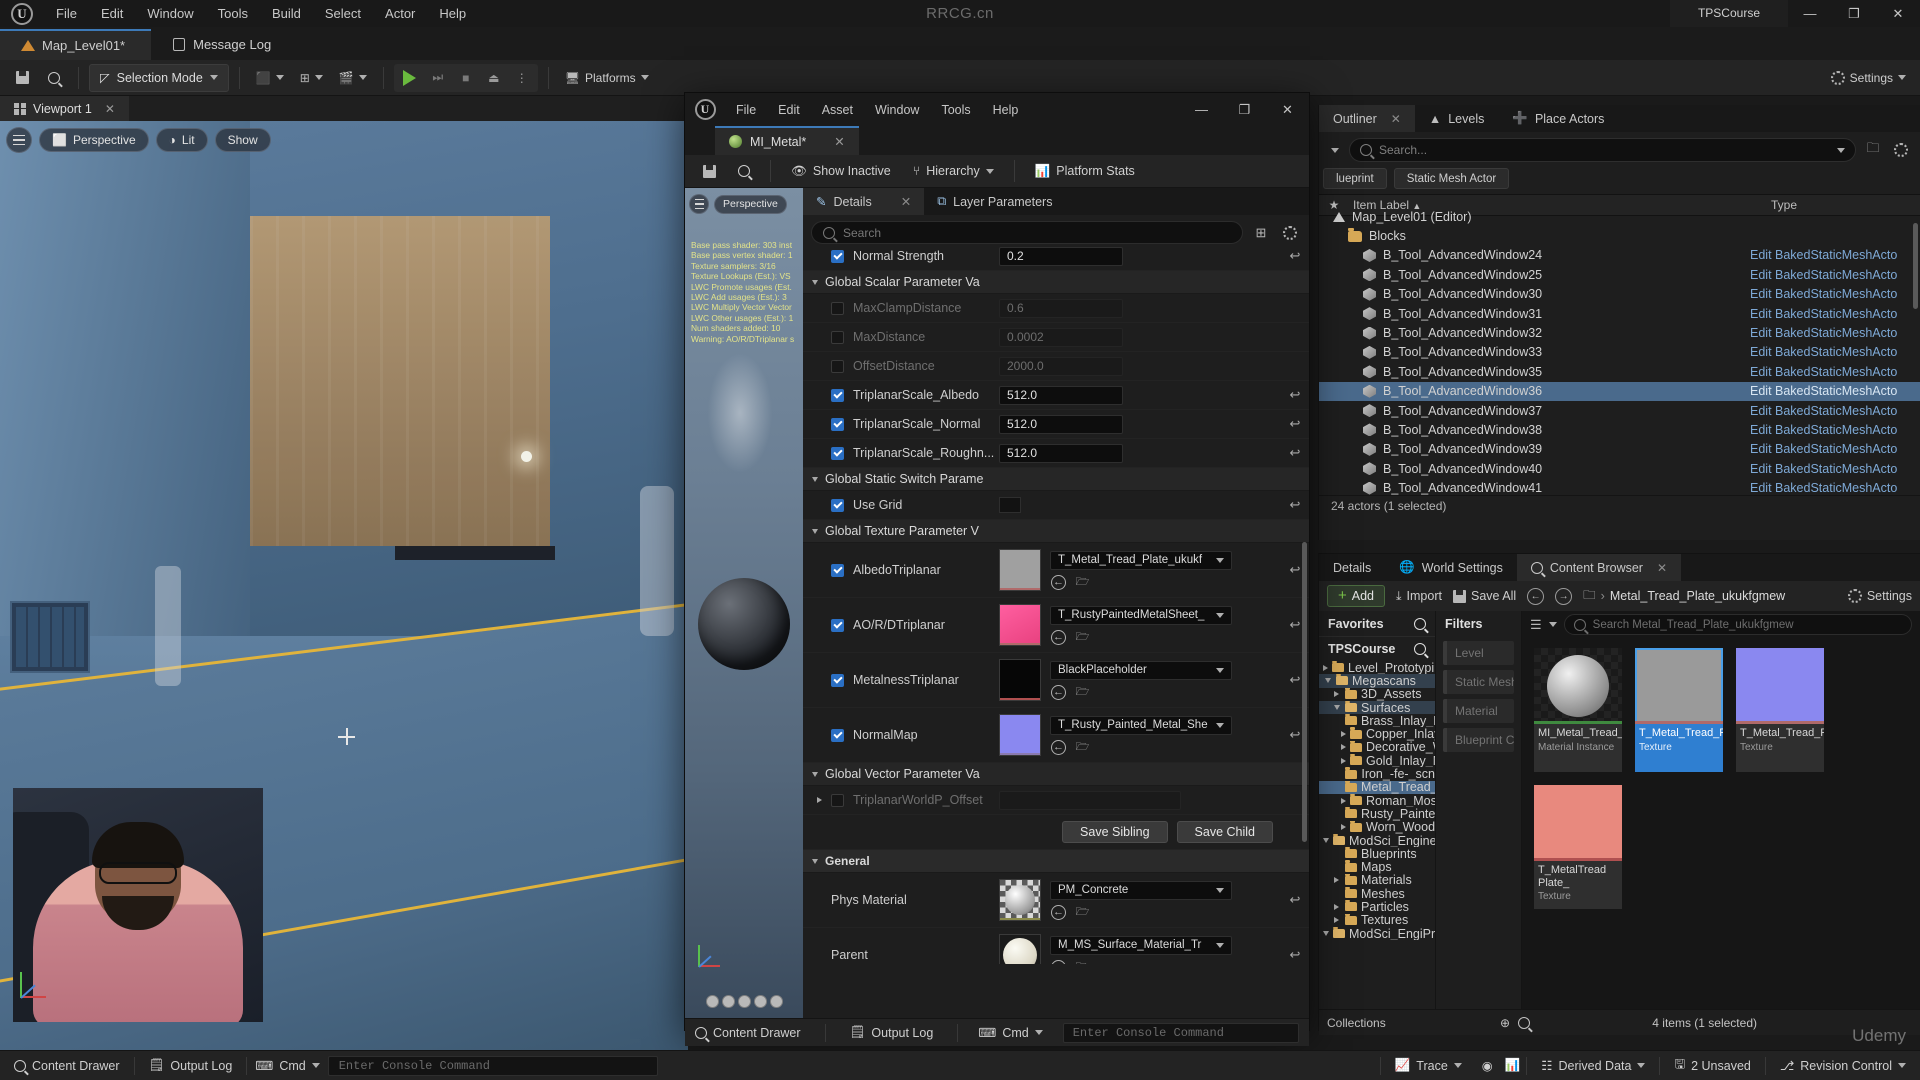 The width and height of the screenshot is (1920, 1080). What do you see at coordinates (67, 1065) in the screenshot?
I see `content-drawer-button: Content Drawer` at bounding box center [67, 1065].